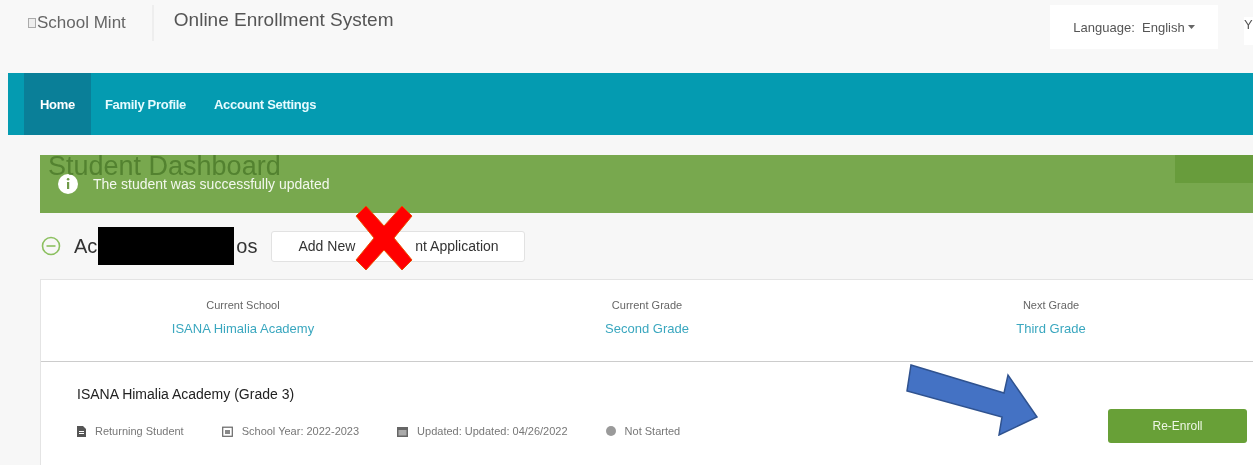  I want to click on summary-label: Current Grade, so click(647, 305).